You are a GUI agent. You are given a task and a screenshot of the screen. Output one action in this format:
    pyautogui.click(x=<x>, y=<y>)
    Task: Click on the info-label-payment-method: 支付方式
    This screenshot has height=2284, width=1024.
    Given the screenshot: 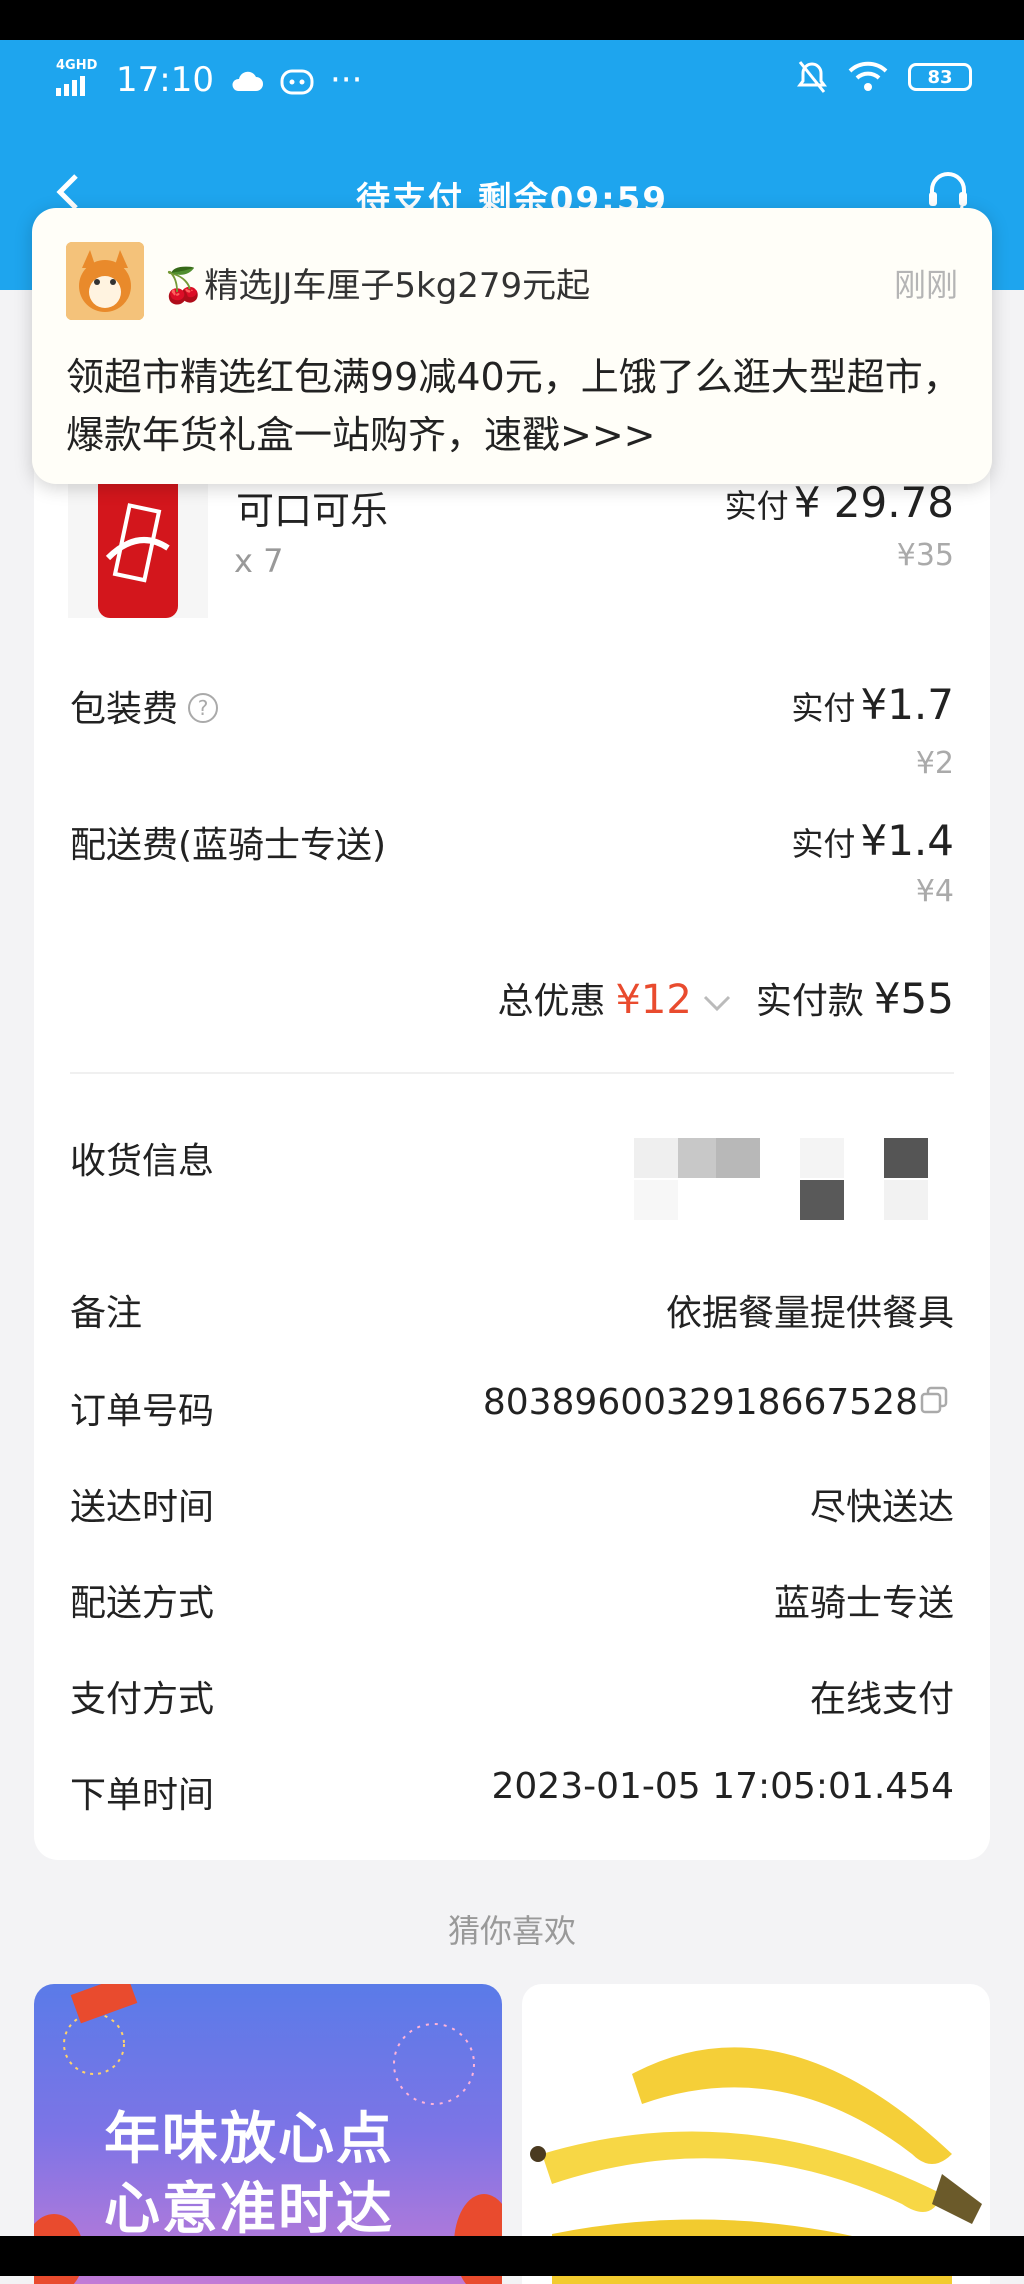 What is the action you would take?
    pyautogui.click(x=142, y=1699)
    